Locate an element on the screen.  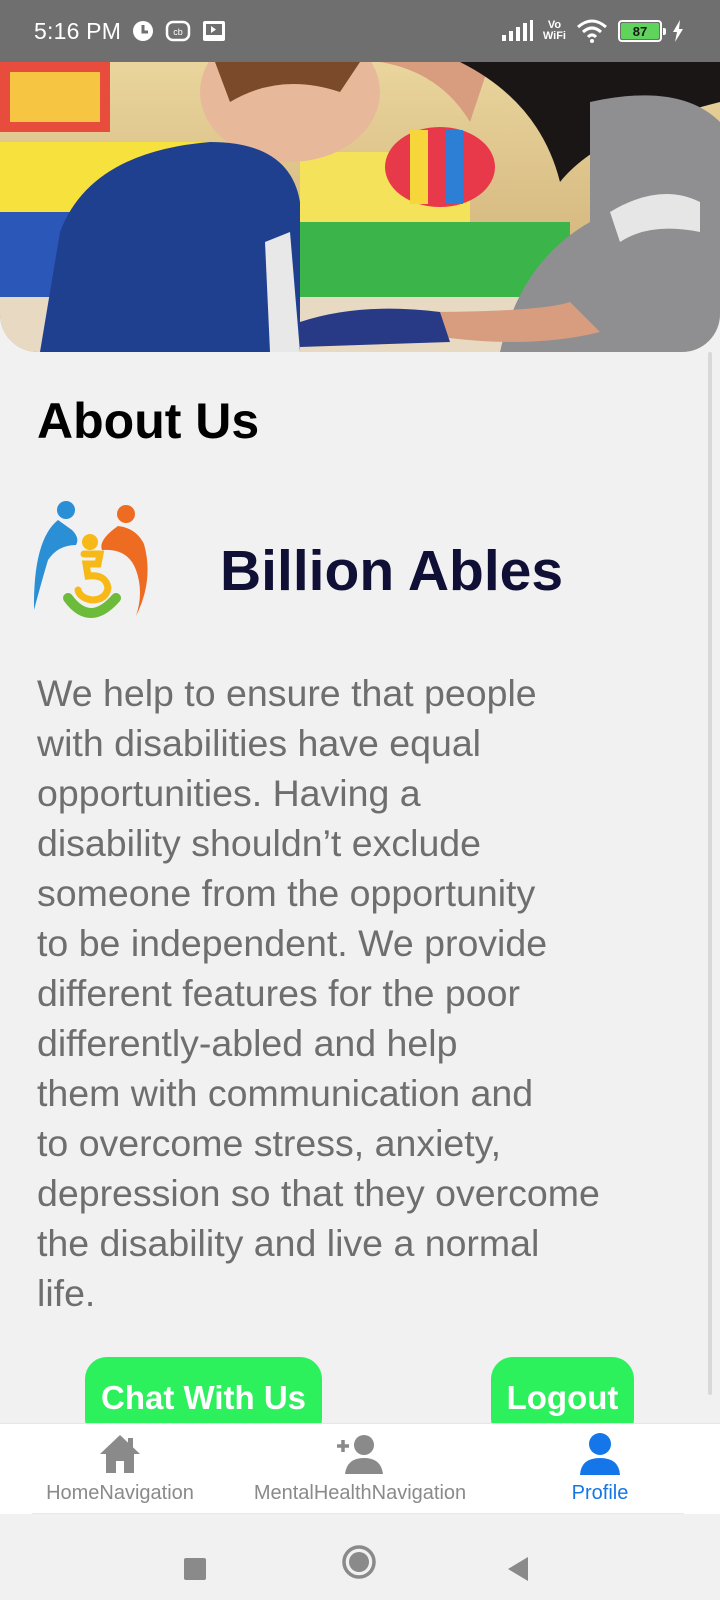
status-right: Vo WiFi 87 is located at coordinates (592, 31).